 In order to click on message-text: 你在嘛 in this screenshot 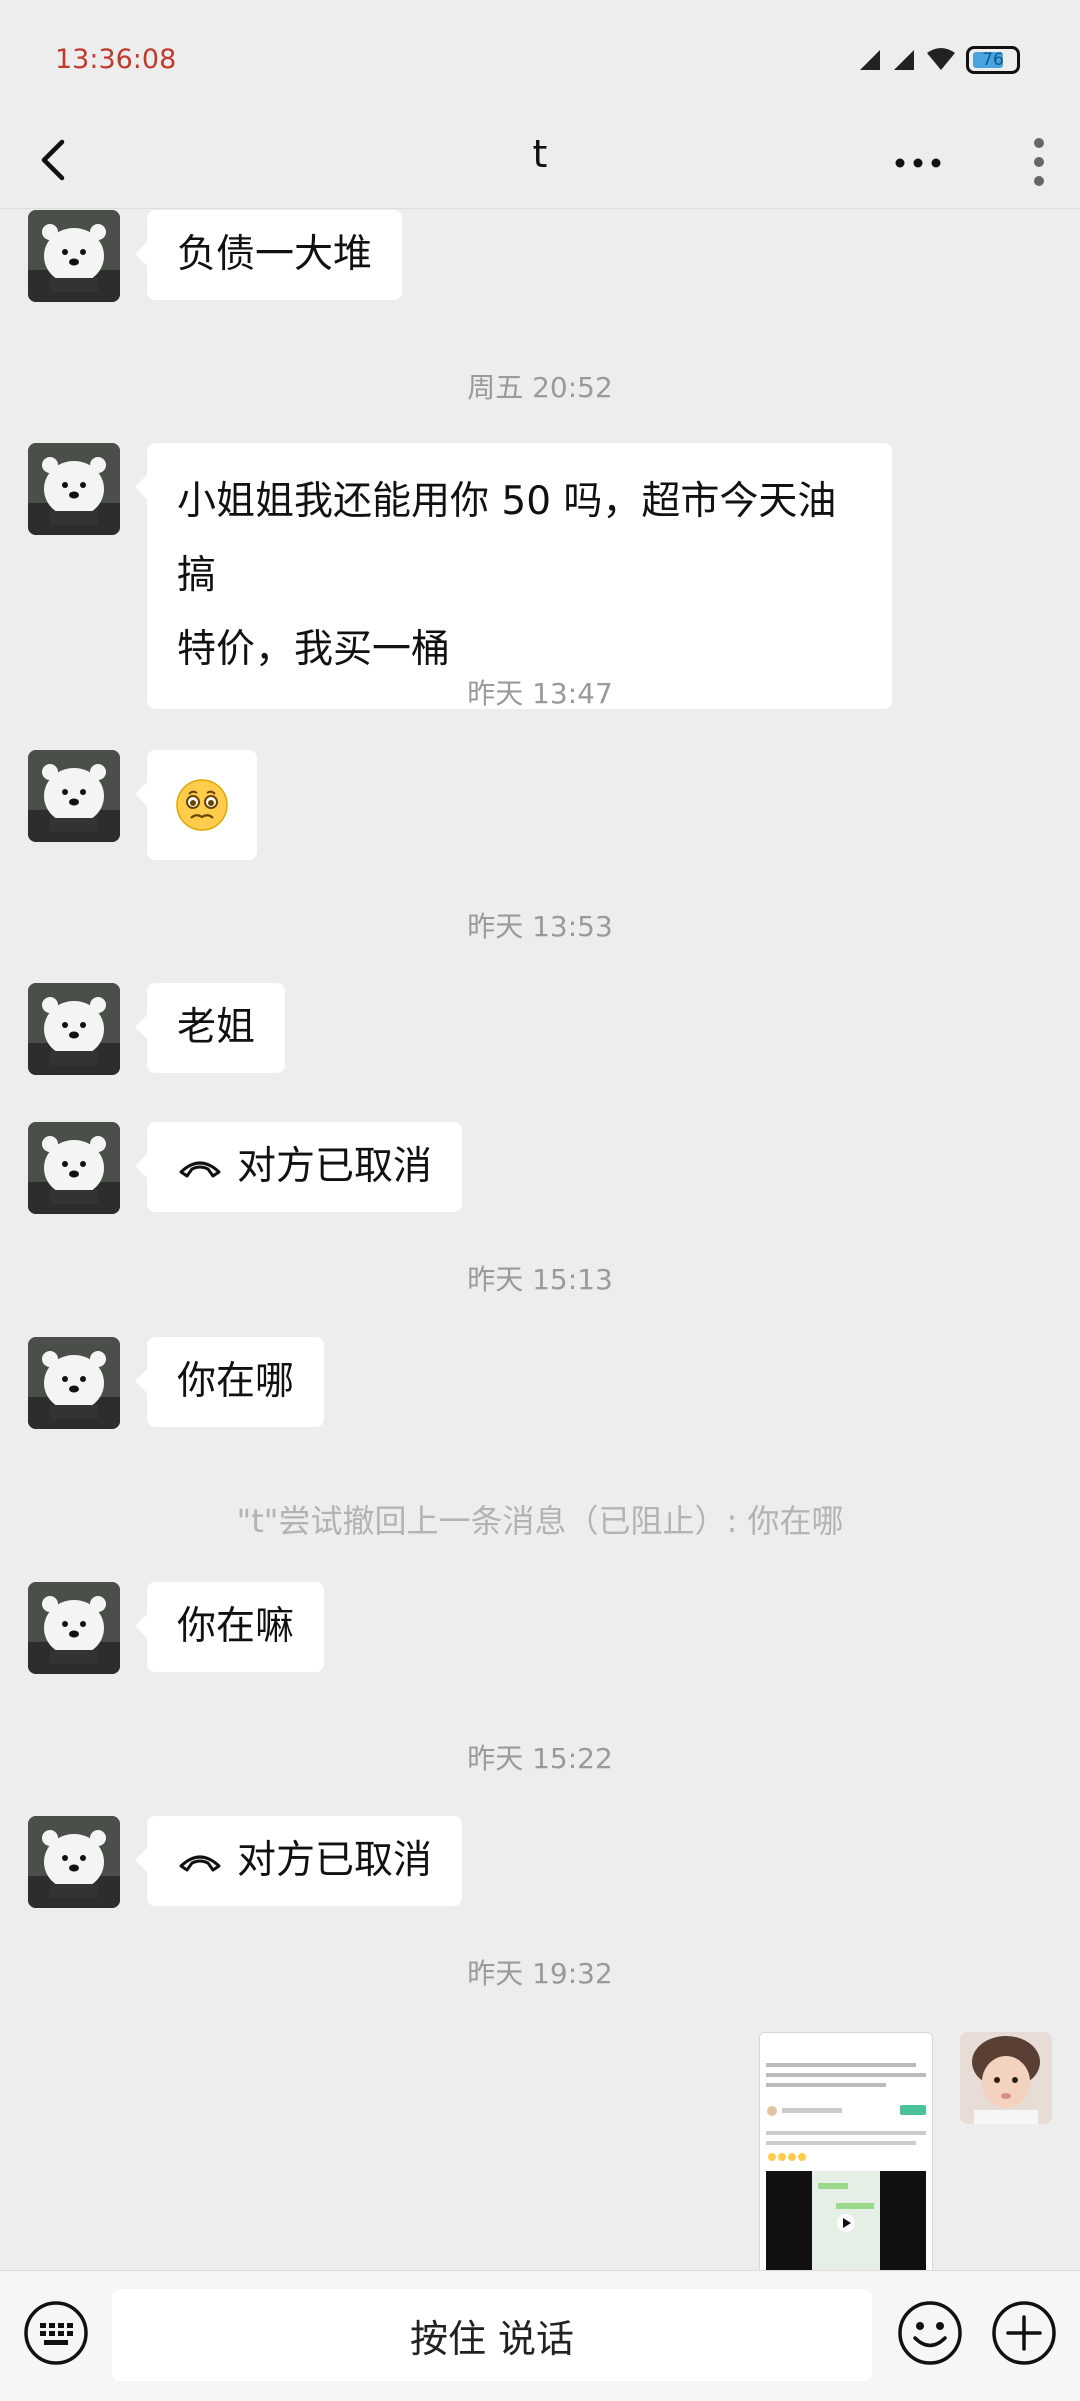, I will do `click(236, 1626)`.